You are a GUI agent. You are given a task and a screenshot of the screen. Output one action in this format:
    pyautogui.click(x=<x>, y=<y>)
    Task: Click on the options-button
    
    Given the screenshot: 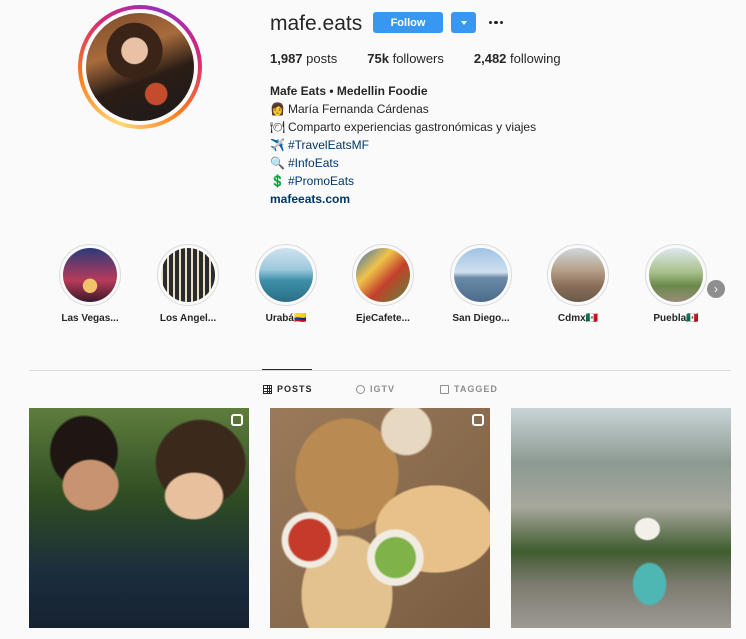 What is the action you would take?
    pyautogui.click(x=496, y=22)
    